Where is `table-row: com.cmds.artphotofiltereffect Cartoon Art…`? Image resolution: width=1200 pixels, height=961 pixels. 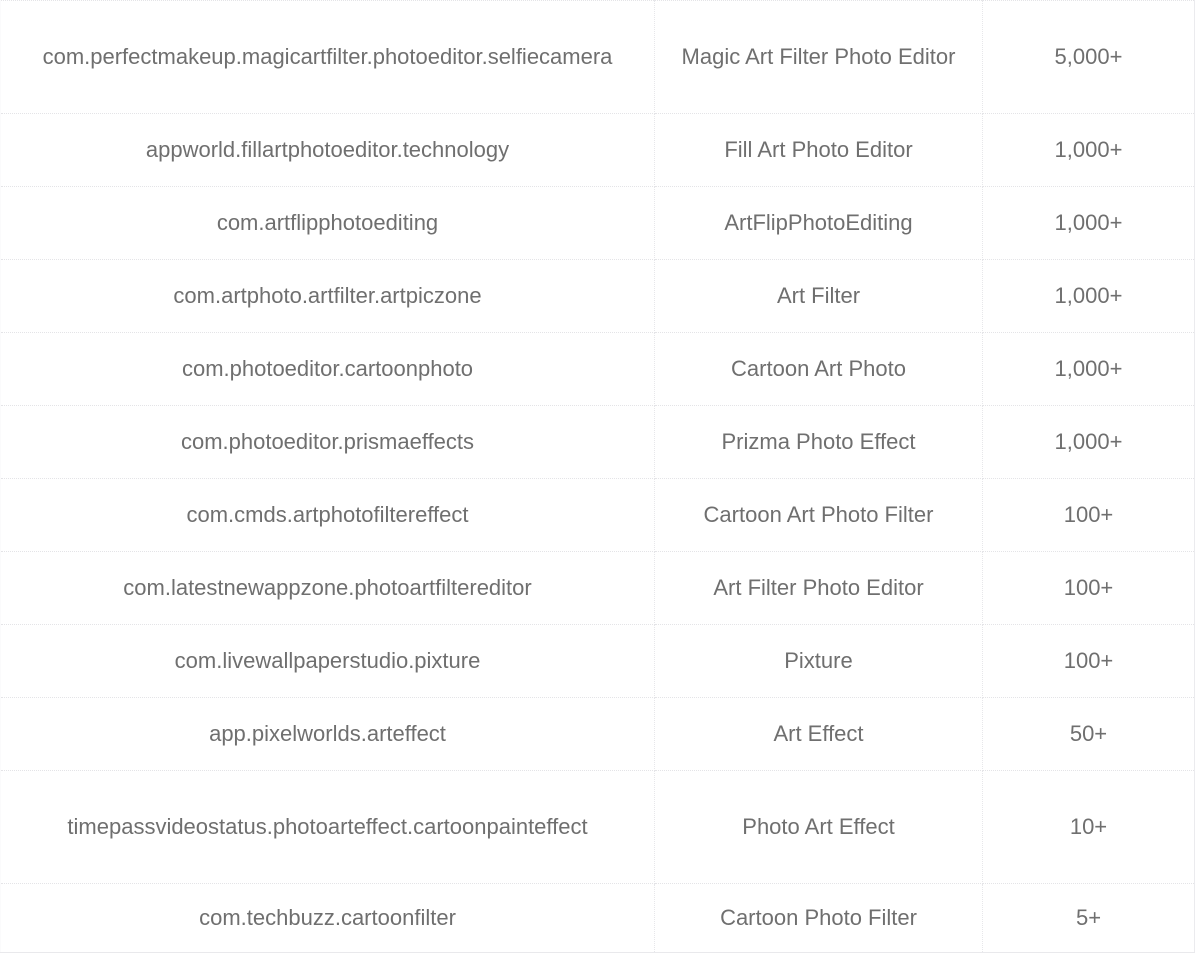
table-row: com.cmds.artphotofiltereffect Cartoon Art… is located at coordinates (597, 515).